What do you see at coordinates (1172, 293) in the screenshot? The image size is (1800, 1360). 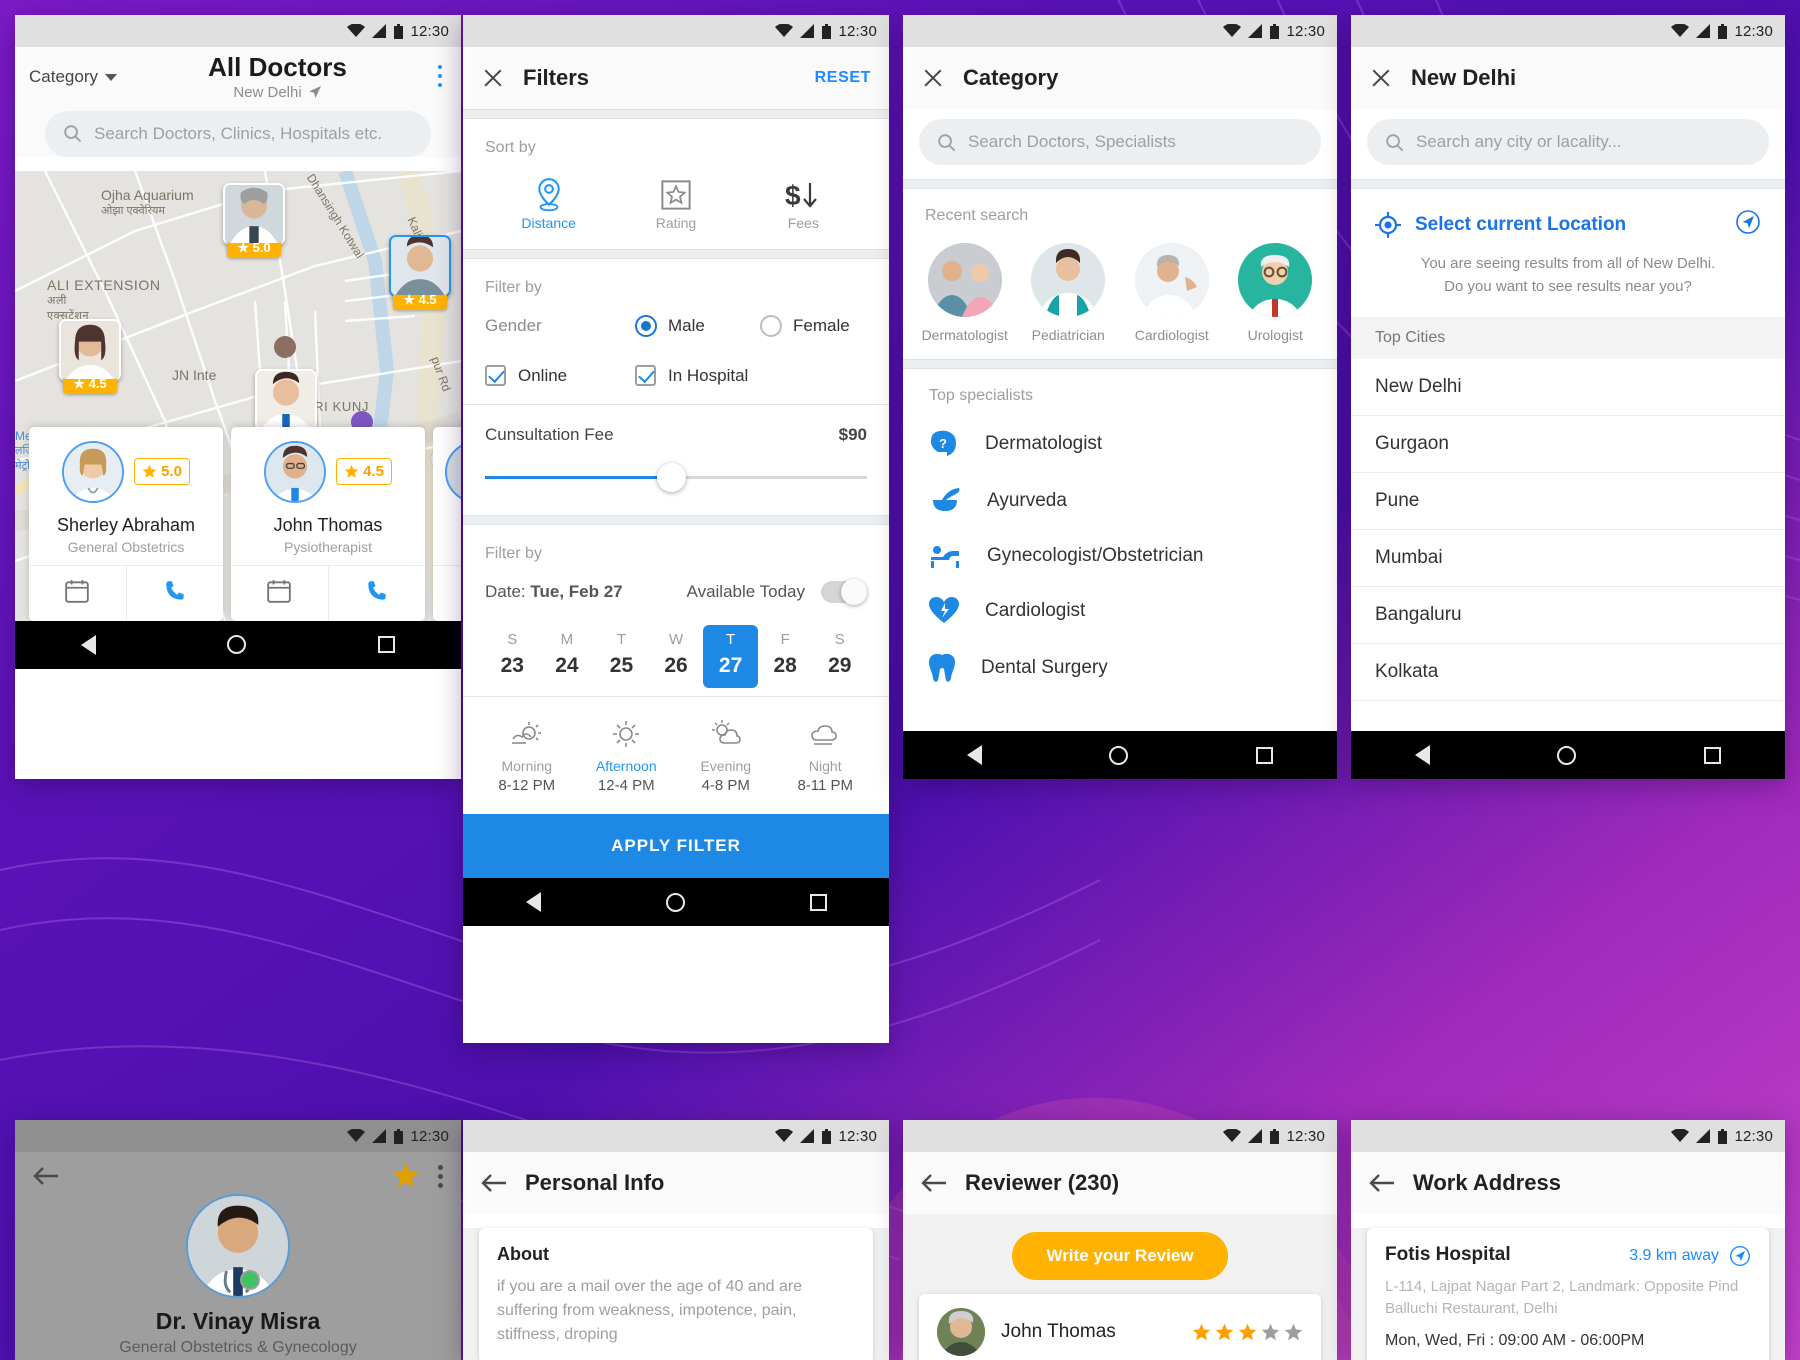 I see `recent-search-item: Cardiologist` at bounding box center [1172, 293].